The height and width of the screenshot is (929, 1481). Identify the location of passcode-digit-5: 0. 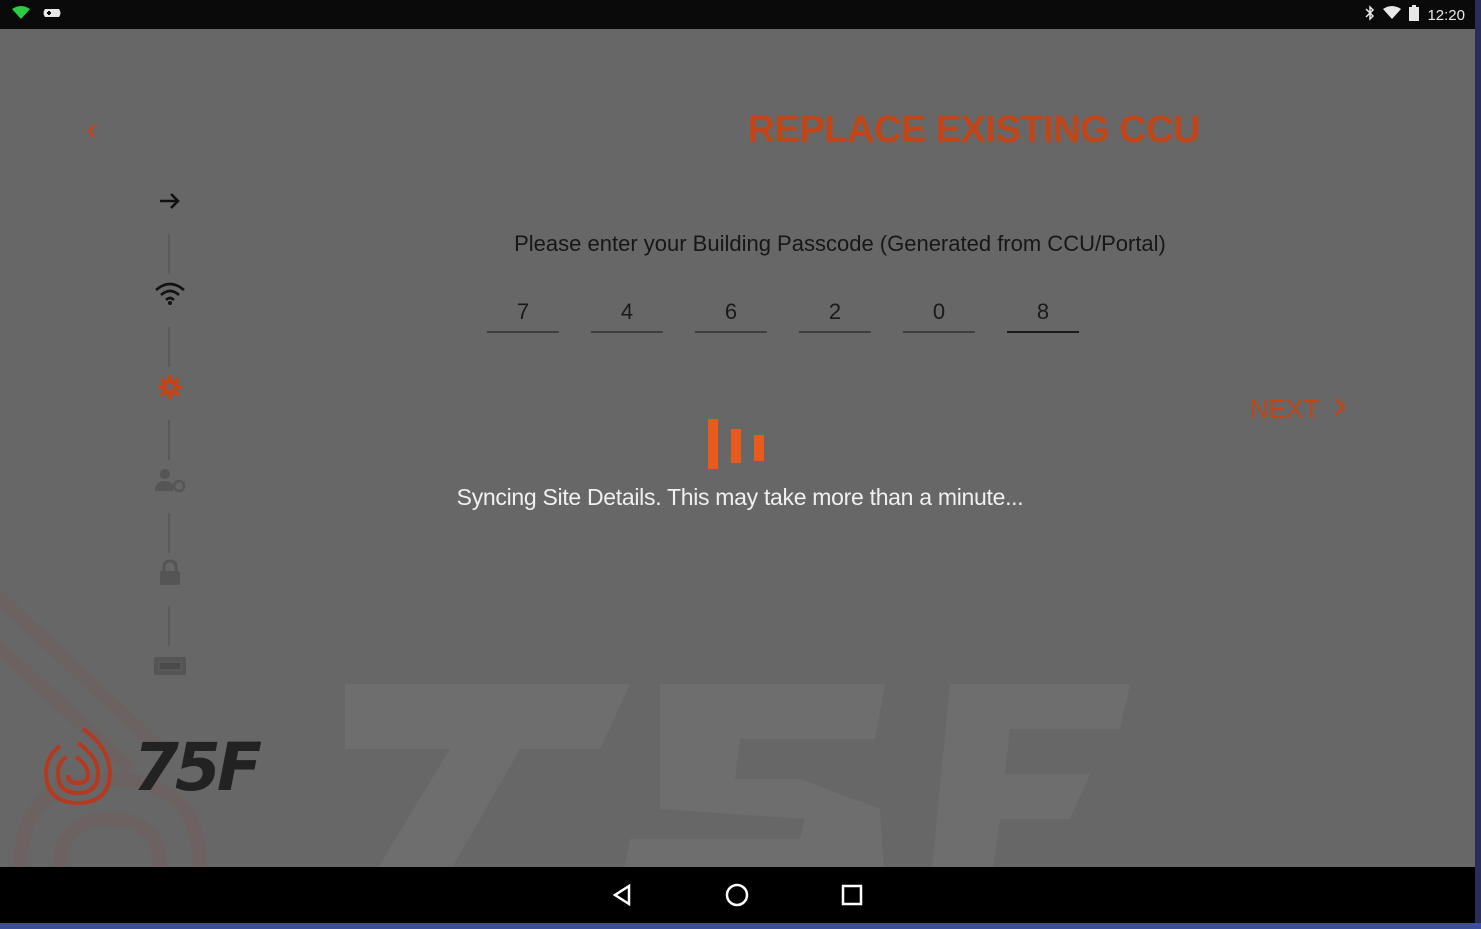
(939, 313).